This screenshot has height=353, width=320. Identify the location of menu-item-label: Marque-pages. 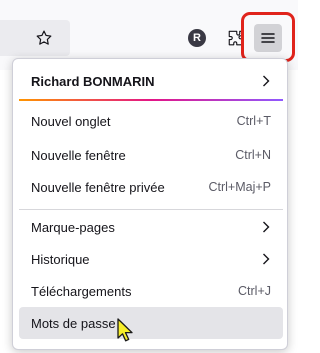
(73, 227).